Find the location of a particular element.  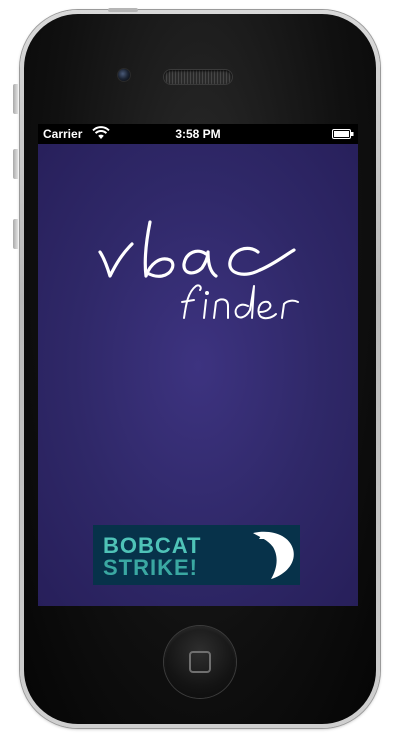

volume-down-button is located at coordinates (15, 234).